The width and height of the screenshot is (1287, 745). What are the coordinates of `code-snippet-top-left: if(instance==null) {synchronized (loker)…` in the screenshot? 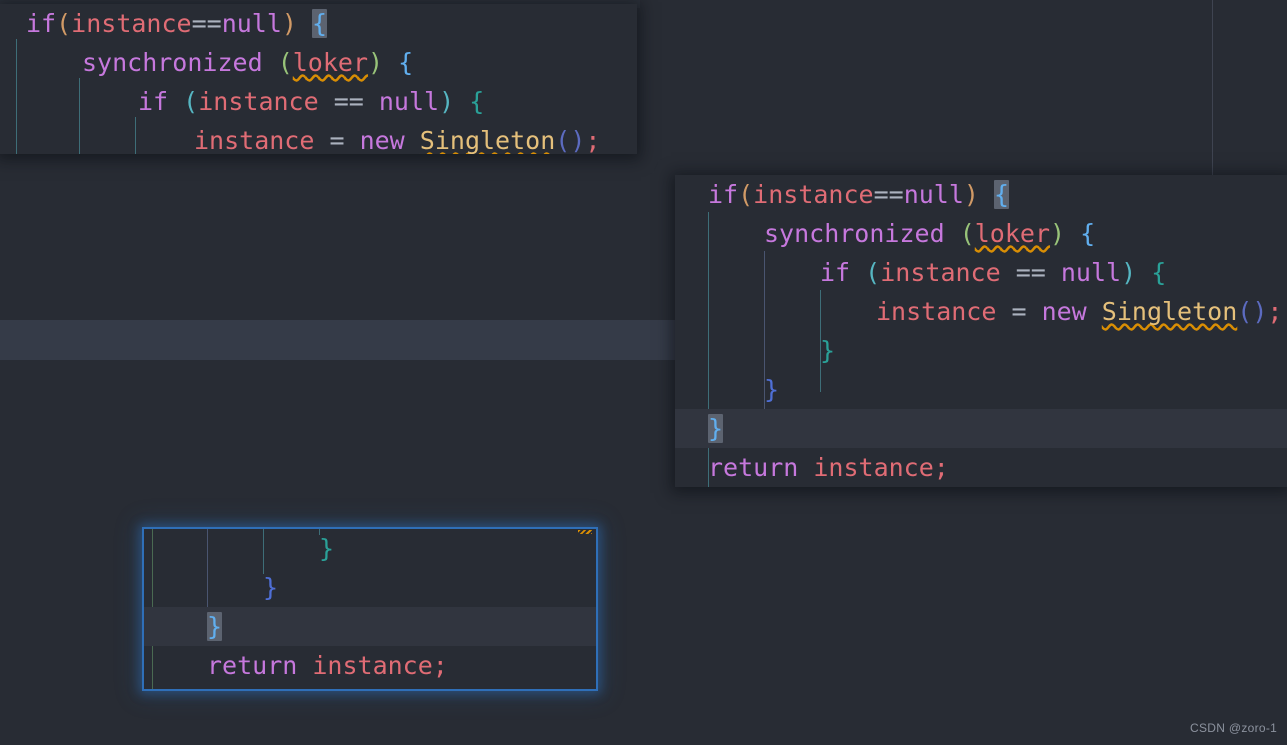 It's located at (318, 79).